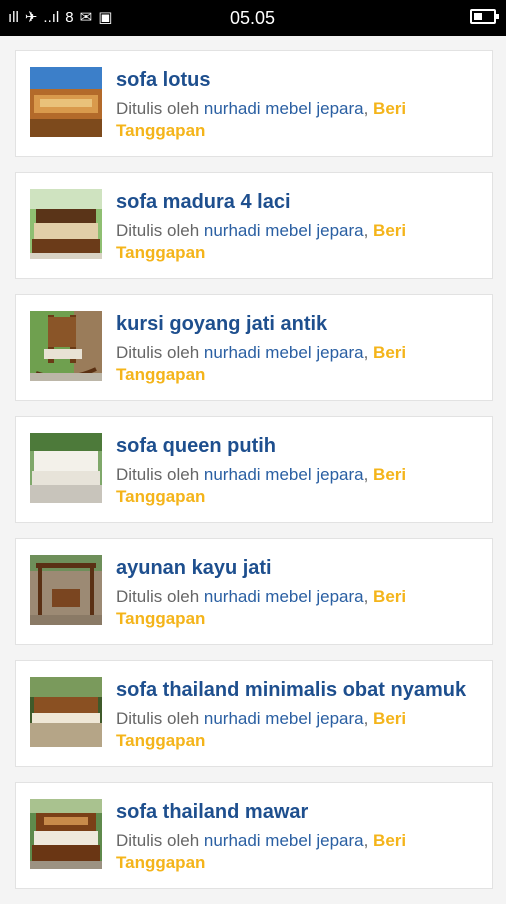 The height and width of the screenshot is (904, 506). I want to click on battery-icon, so click(484, 16).